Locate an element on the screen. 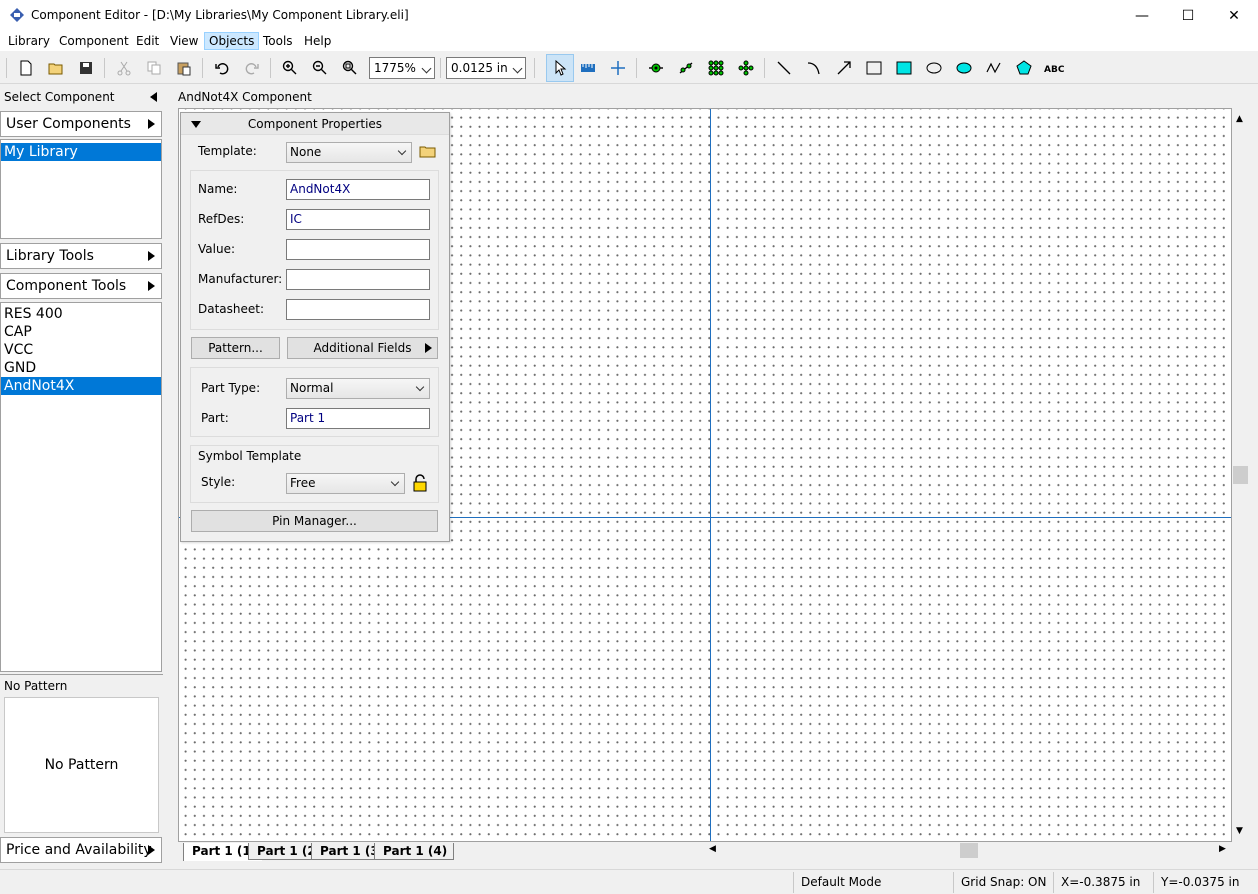 The height and width of the screenshot is (894, 1258). pin-grid-tool-icon is located at coordinates (716, 68).